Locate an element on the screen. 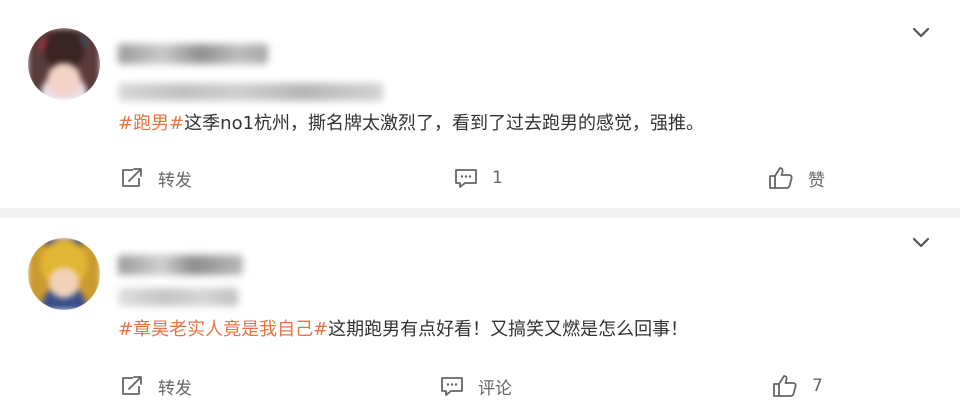 The height and width of the screenshot is (412, 960). comment-text: #跑男#这季no1杭州，撕名牌太激烈了，看到了过去跑男的感觉，强推。 is located at coordinates (411, 124).